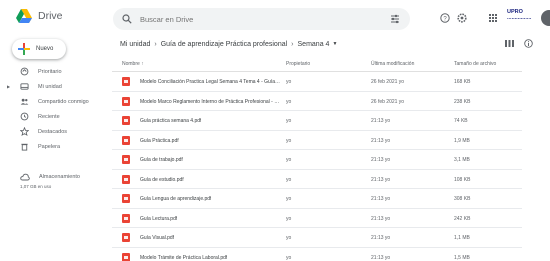  What do you see at coordinates (462, 160) in the screenshot?
I see `file-size: 3,1 MB` at bounding box center [462, 160].